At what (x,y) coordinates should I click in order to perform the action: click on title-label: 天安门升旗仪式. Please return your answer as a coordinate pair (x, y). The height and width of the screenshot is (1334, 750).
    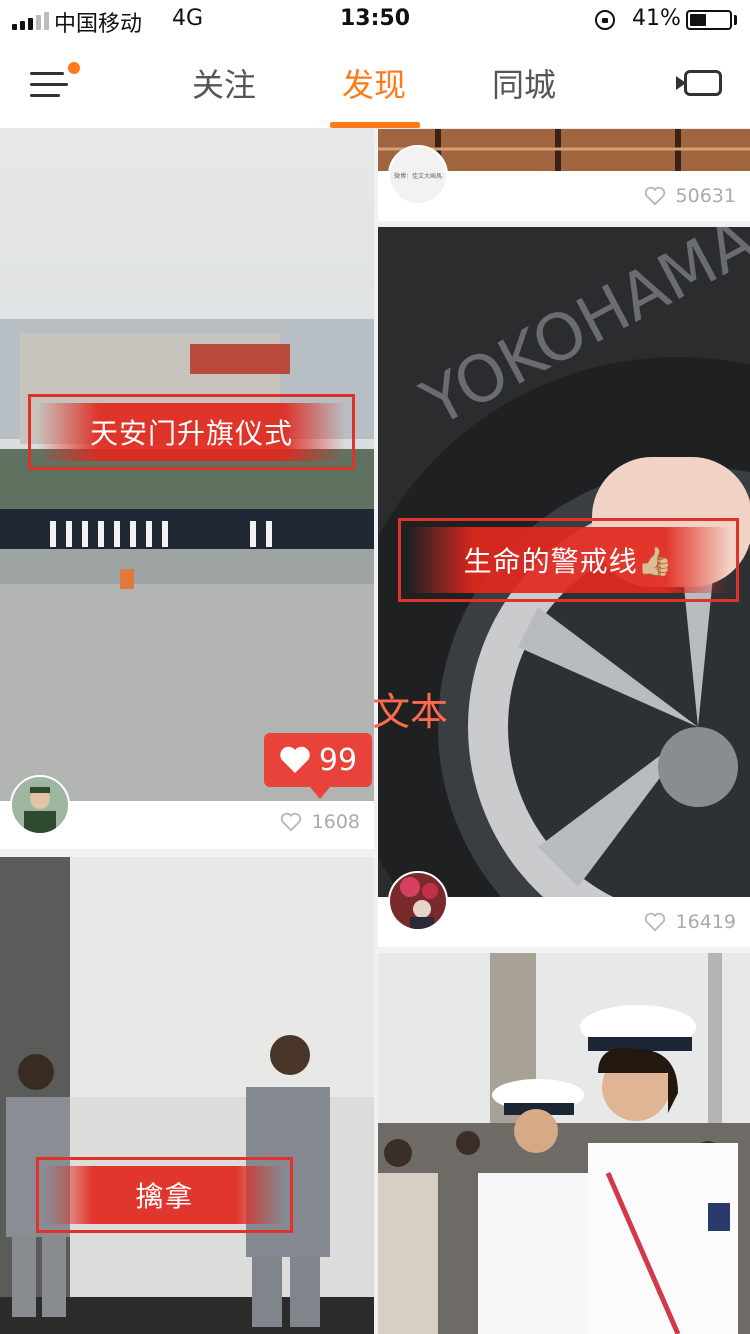
    Looking at the image, I should click on (191, 432).